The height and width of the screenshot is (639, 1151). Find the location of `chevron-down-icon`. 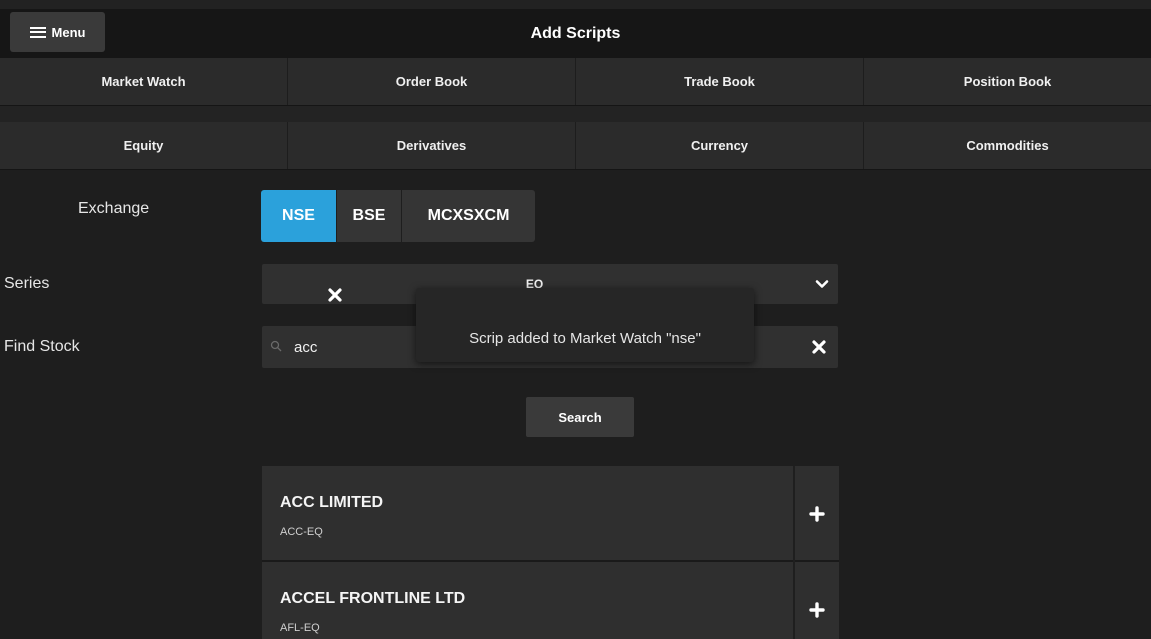

chevron-down-icon is located at coordinates (822, 284).